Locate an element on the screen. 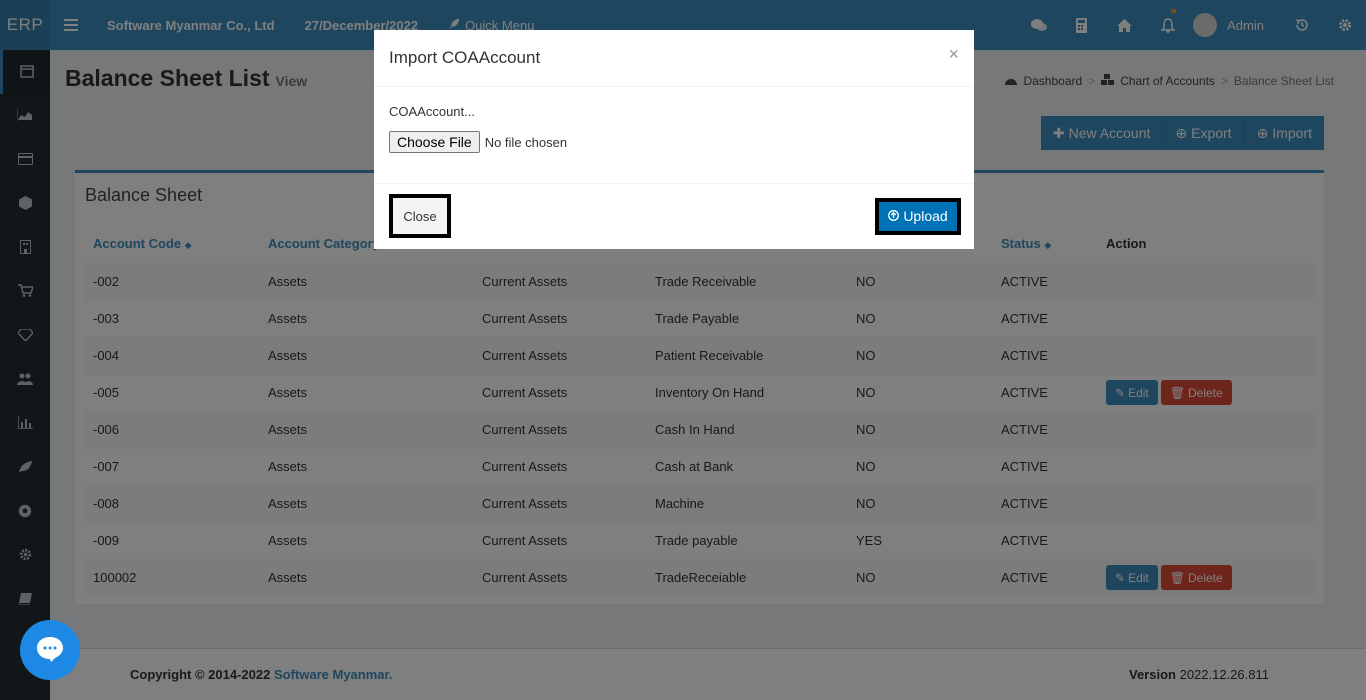  modal-title: Import COAAccount is located at coordinates (465, 57).